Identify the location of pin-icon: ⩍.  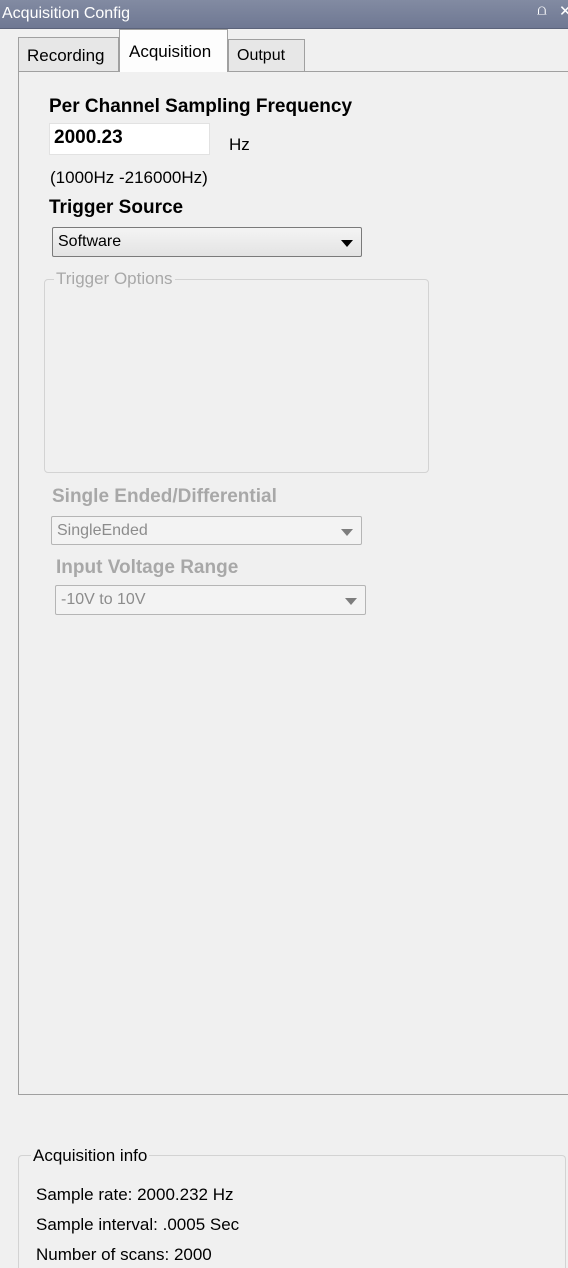
(542, 11).